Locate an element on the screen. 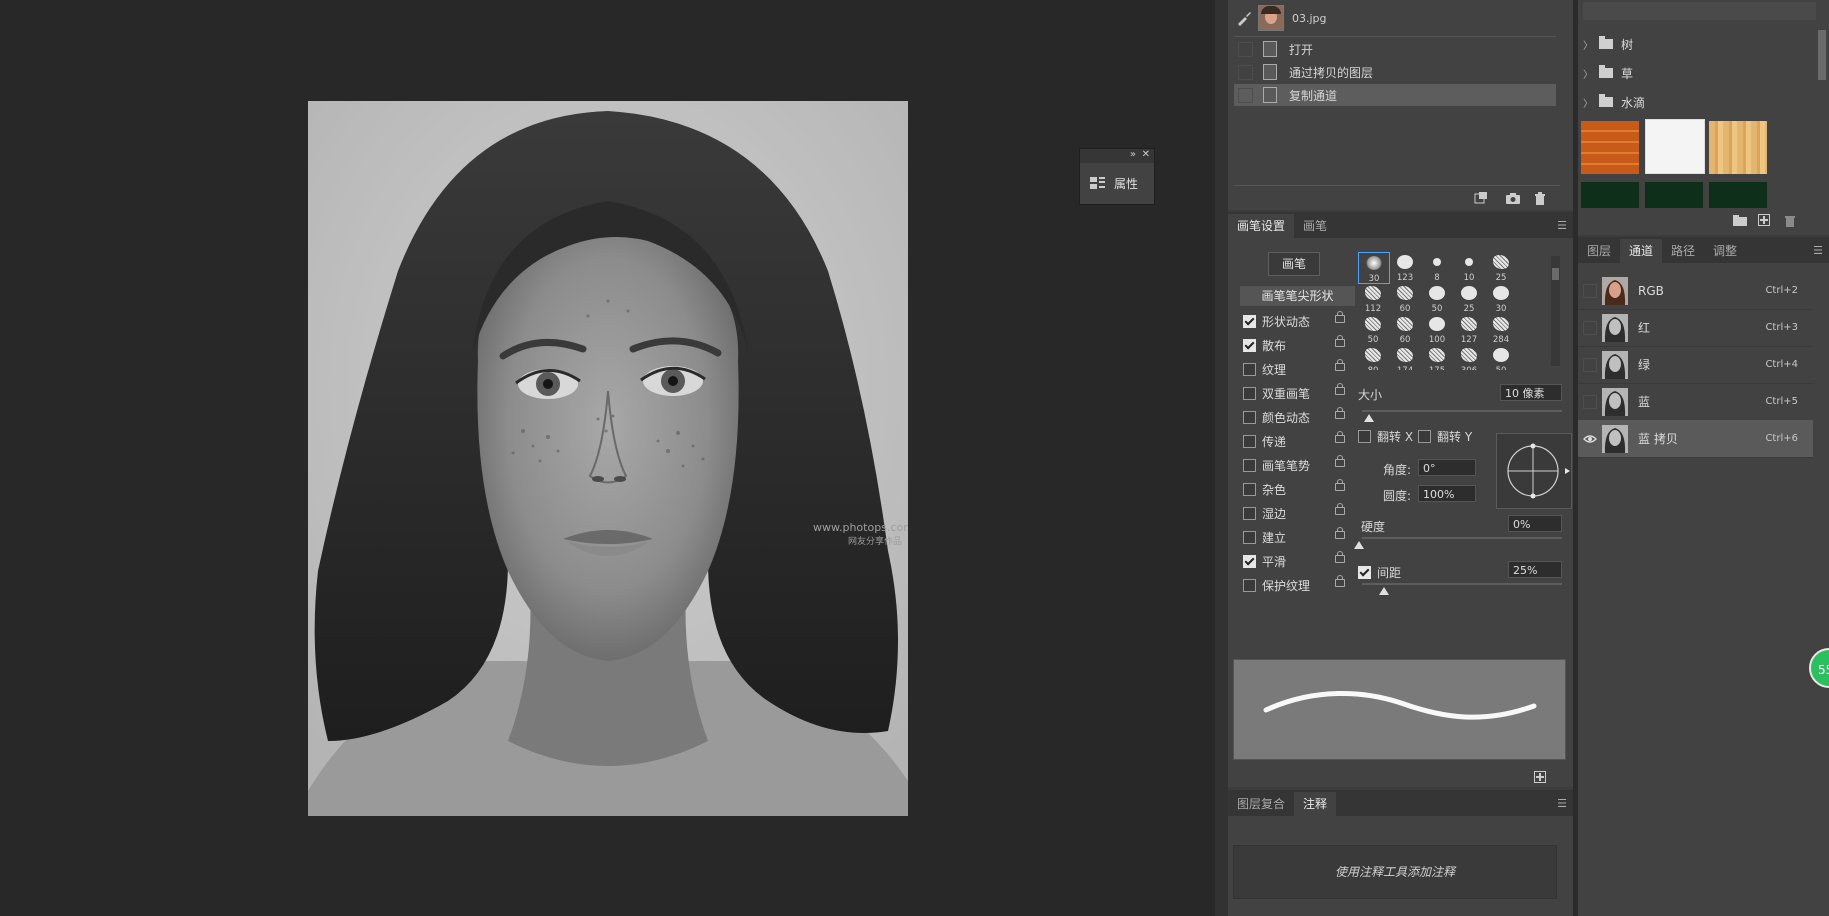 This screenshot has width=1829, height=916. spacing-slider-knob is located at coordinates (1384, 591).